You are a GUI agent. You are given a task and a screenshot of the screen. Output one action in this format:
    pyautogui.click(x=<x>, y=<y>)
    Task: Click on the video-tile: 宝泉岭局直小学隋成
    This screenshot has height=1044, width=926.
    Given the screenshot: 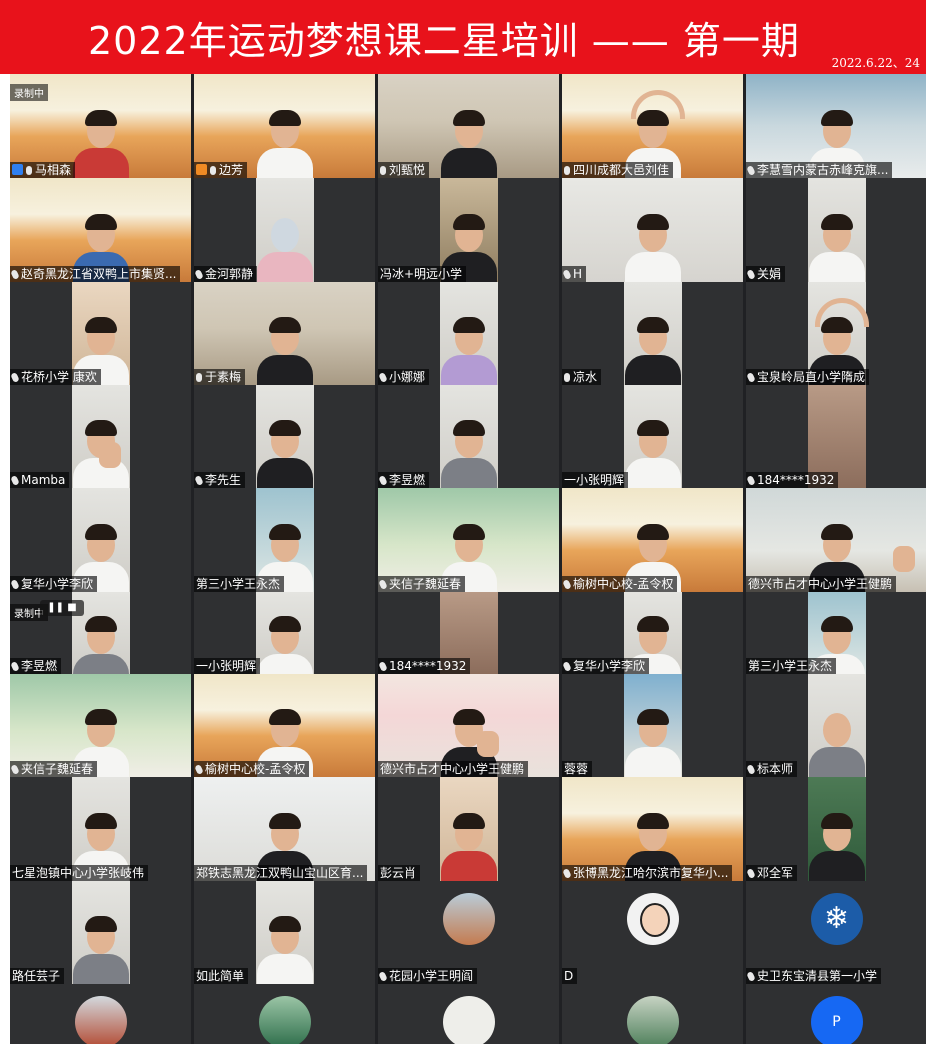 What is the action you would take?
    pyautogui.click(x=836, y=333)
    